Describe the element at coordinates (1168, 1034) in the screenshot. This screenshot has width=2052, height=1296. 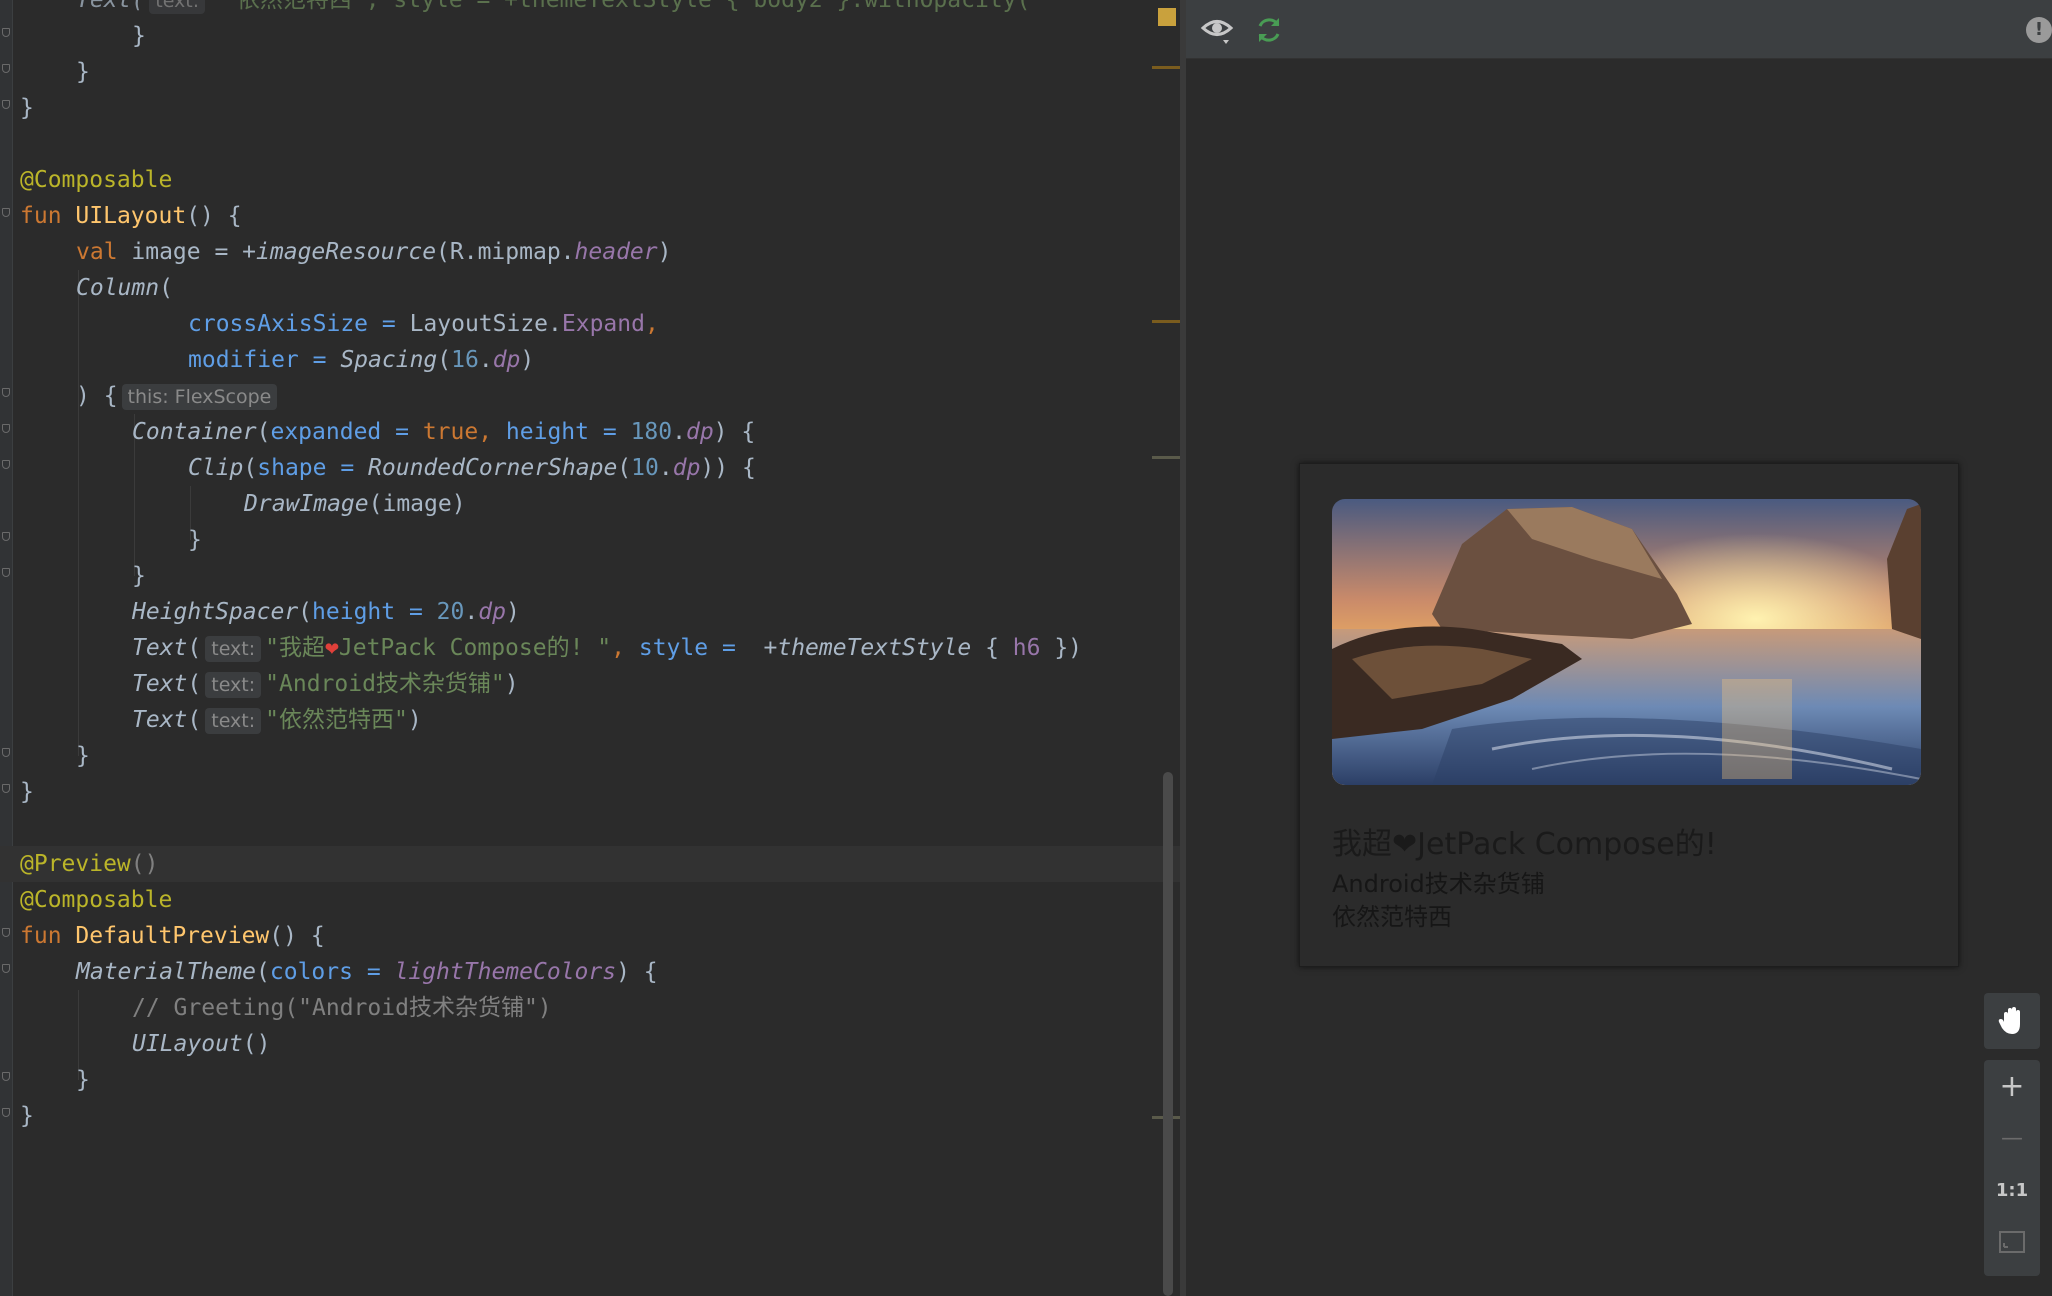
I see `vertical-scrollbar` at that location.